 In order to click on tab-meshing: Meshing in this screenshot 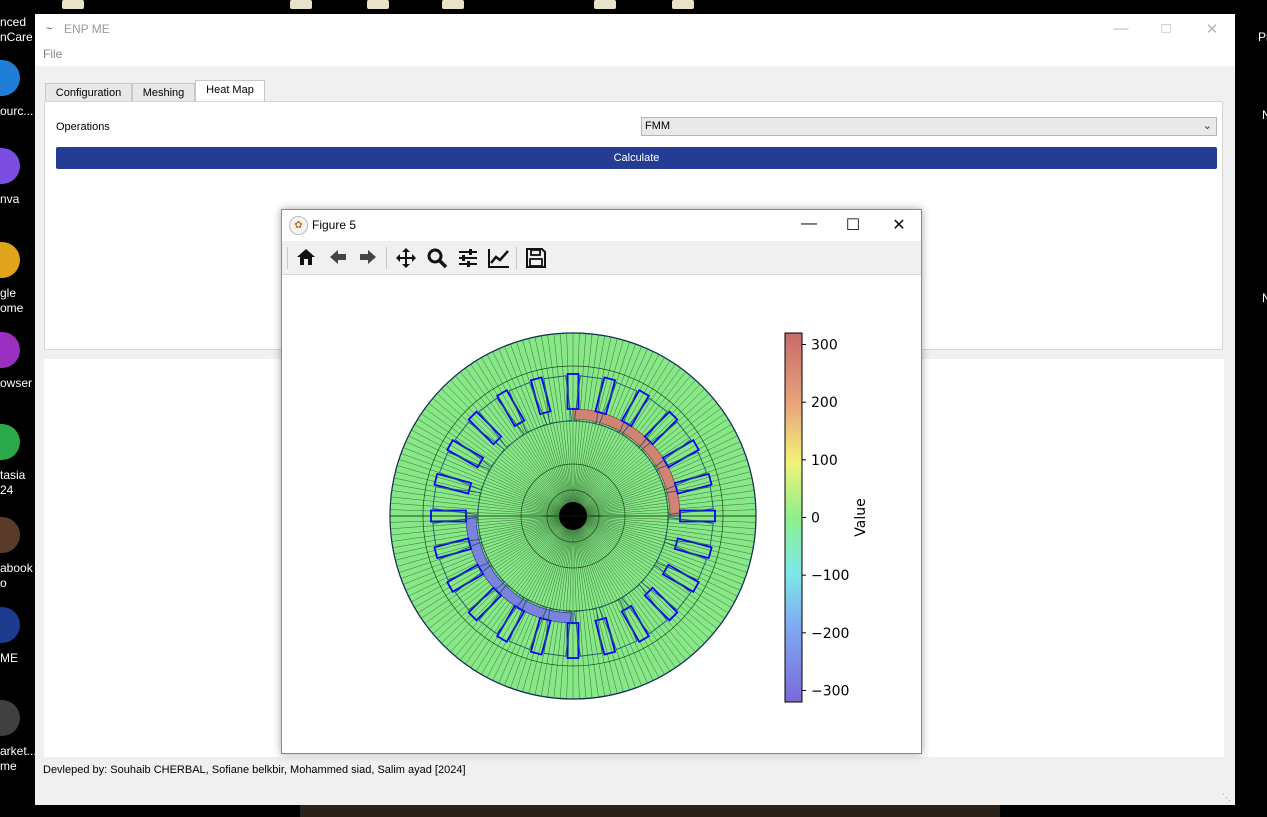, I will do `click(163, 92)`.